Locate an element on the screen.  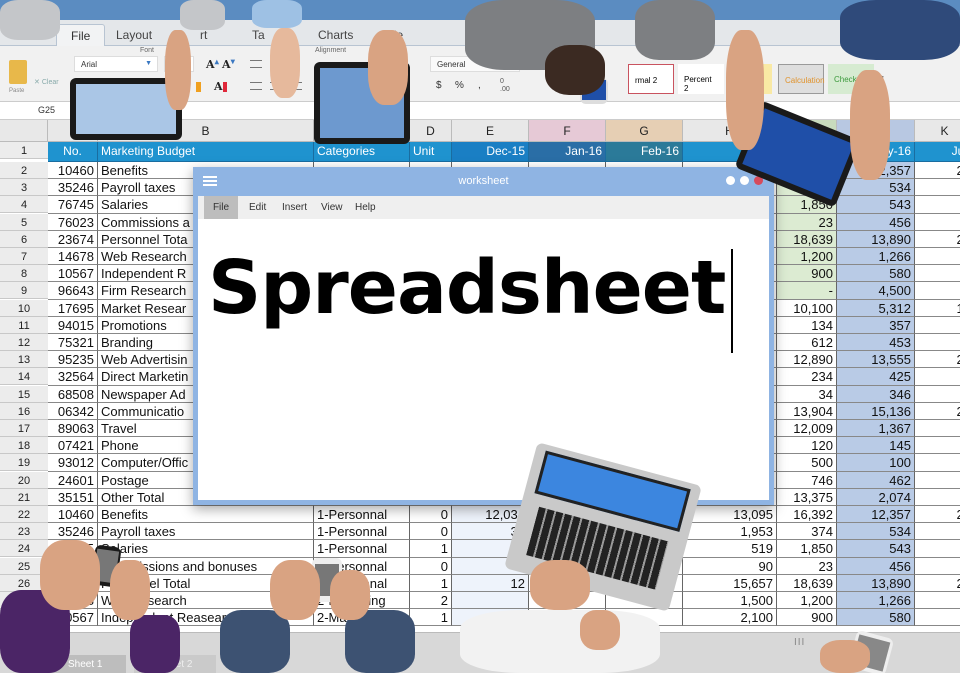
column-header: G is located at coordinates (644, 131).